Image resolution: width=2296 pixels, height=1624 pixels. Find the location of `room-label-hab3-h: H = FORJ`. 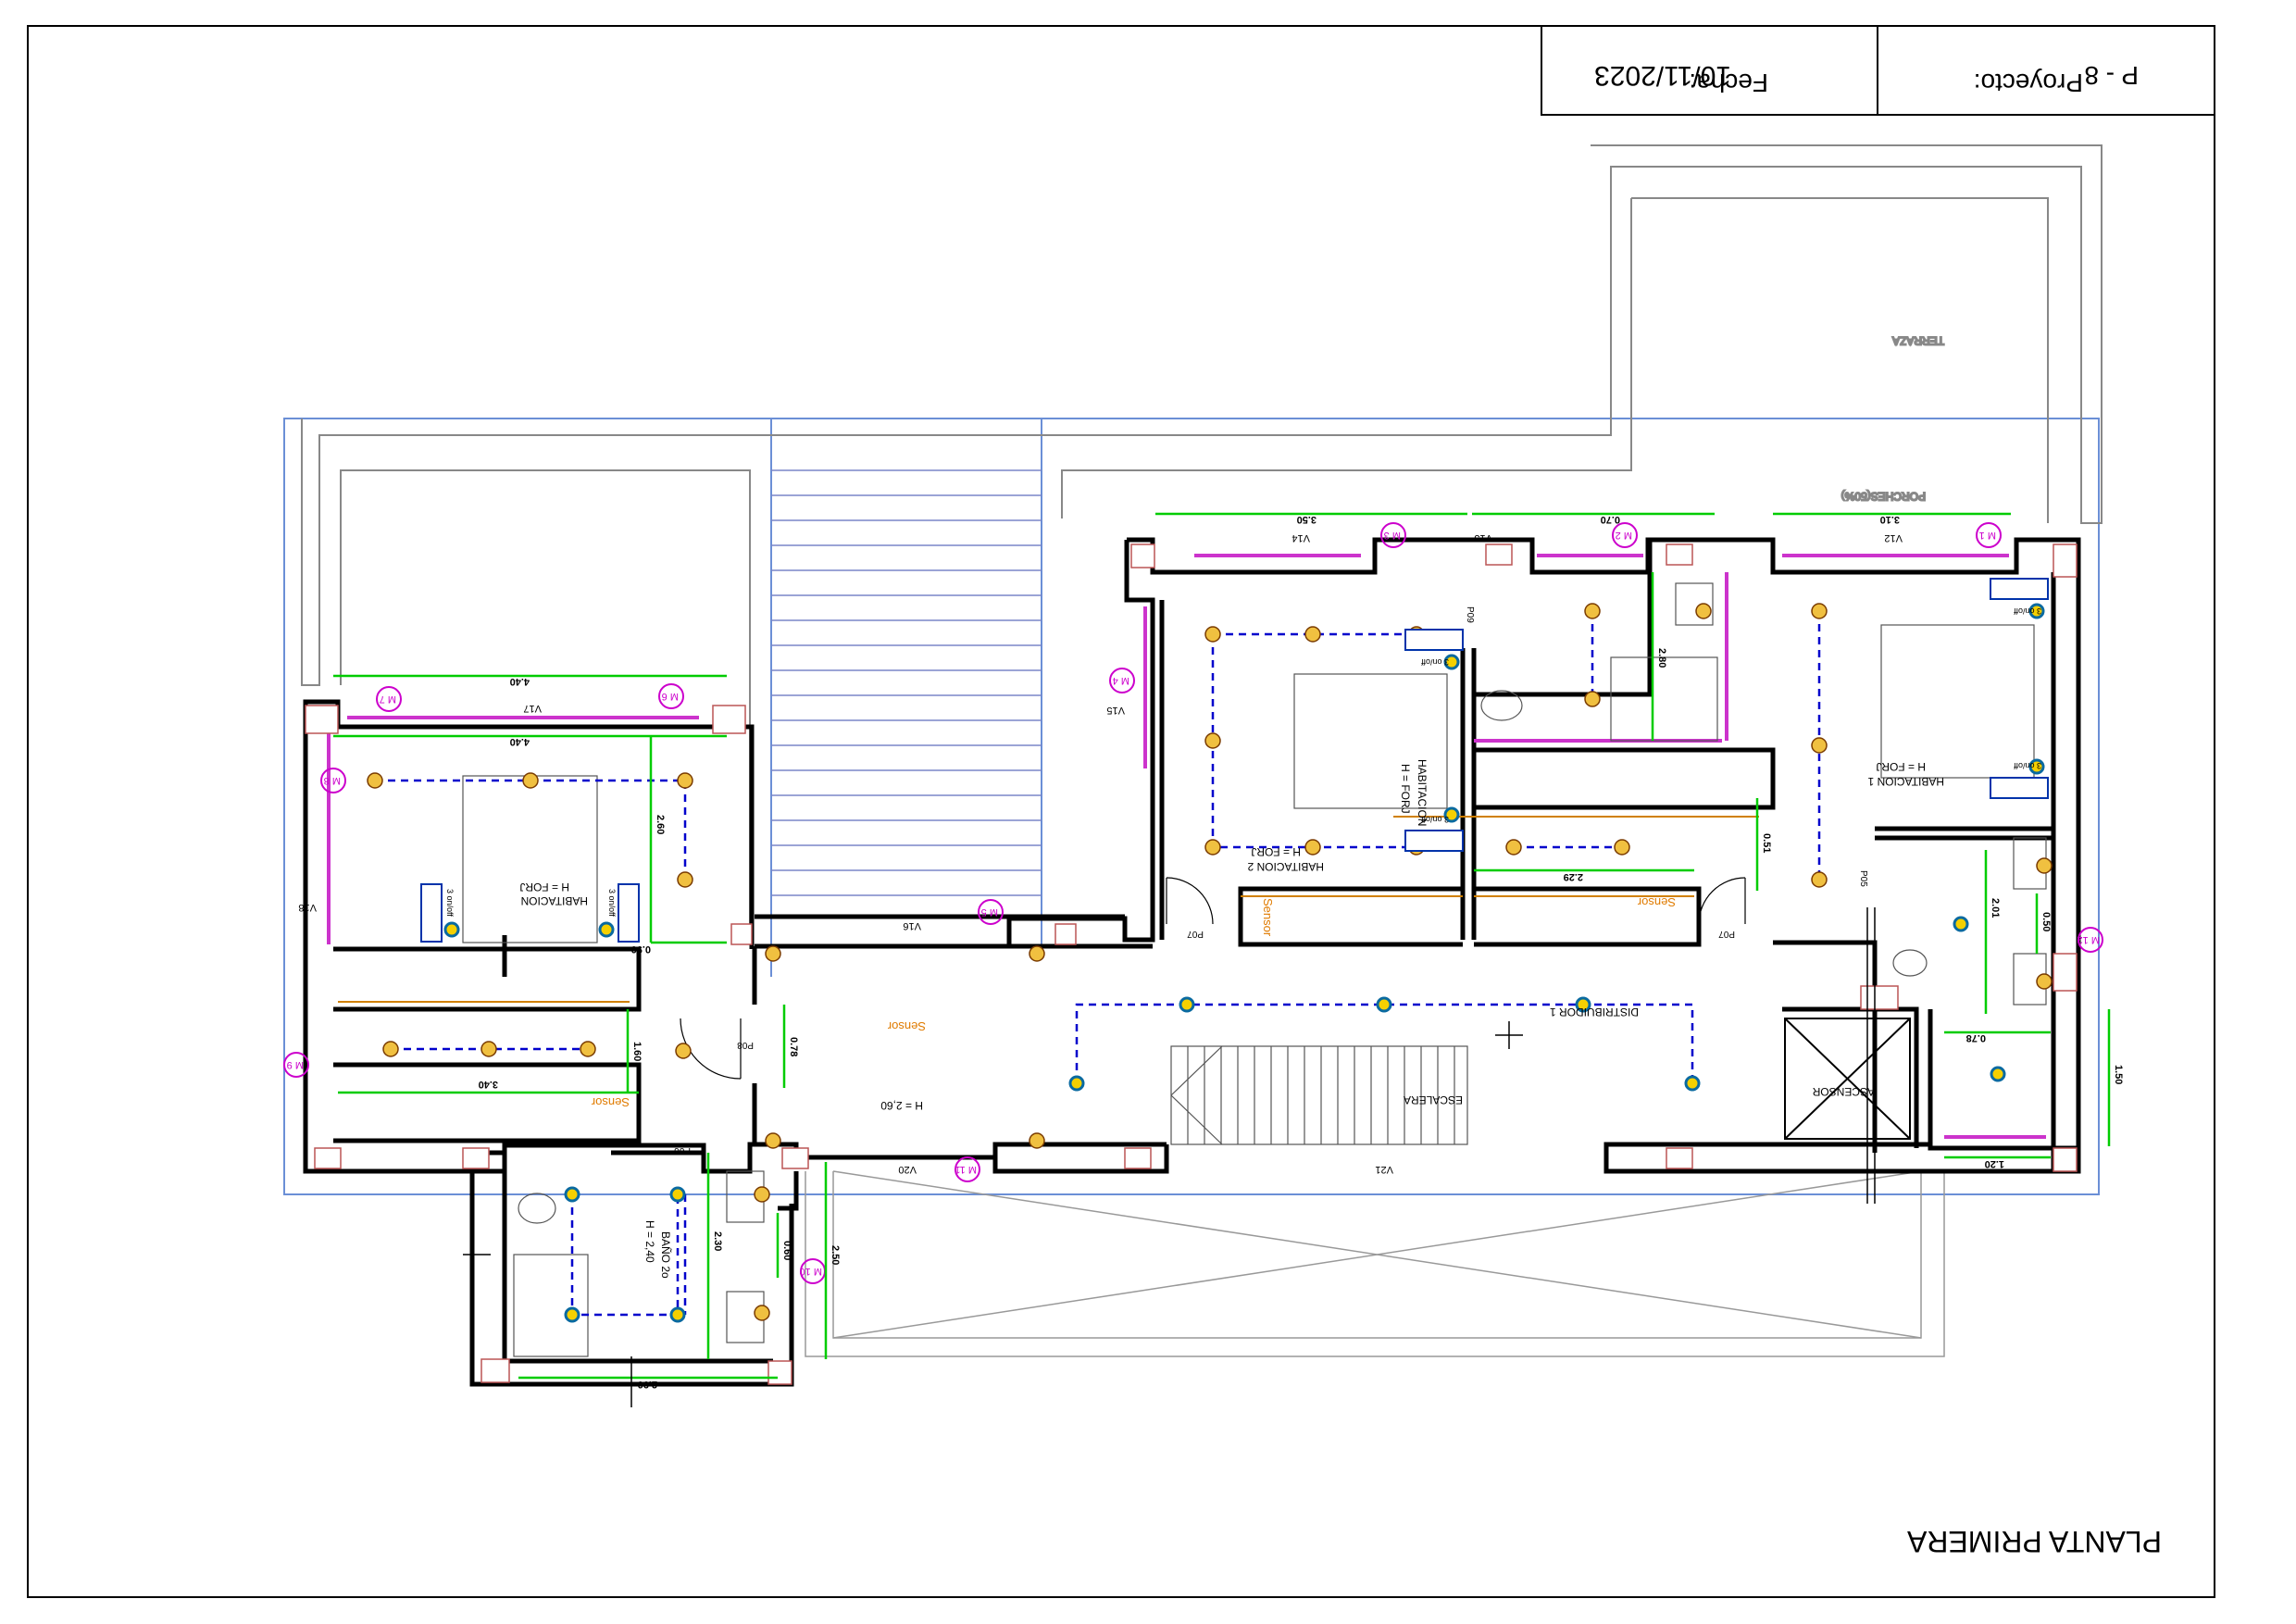

room-label-hab3-h: H = FORJ is located at coordinates (1405, 789).